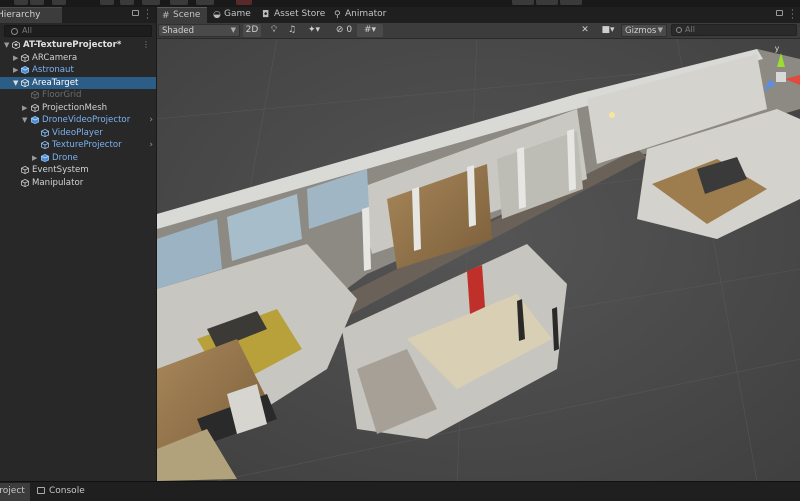 The width and height of the screenshot is (800, 501). What do you see at coordinates (55, 82) in the screenshot?
I see `hierarchy-item-label: AreaTarget` at bounding box center [55, 82].